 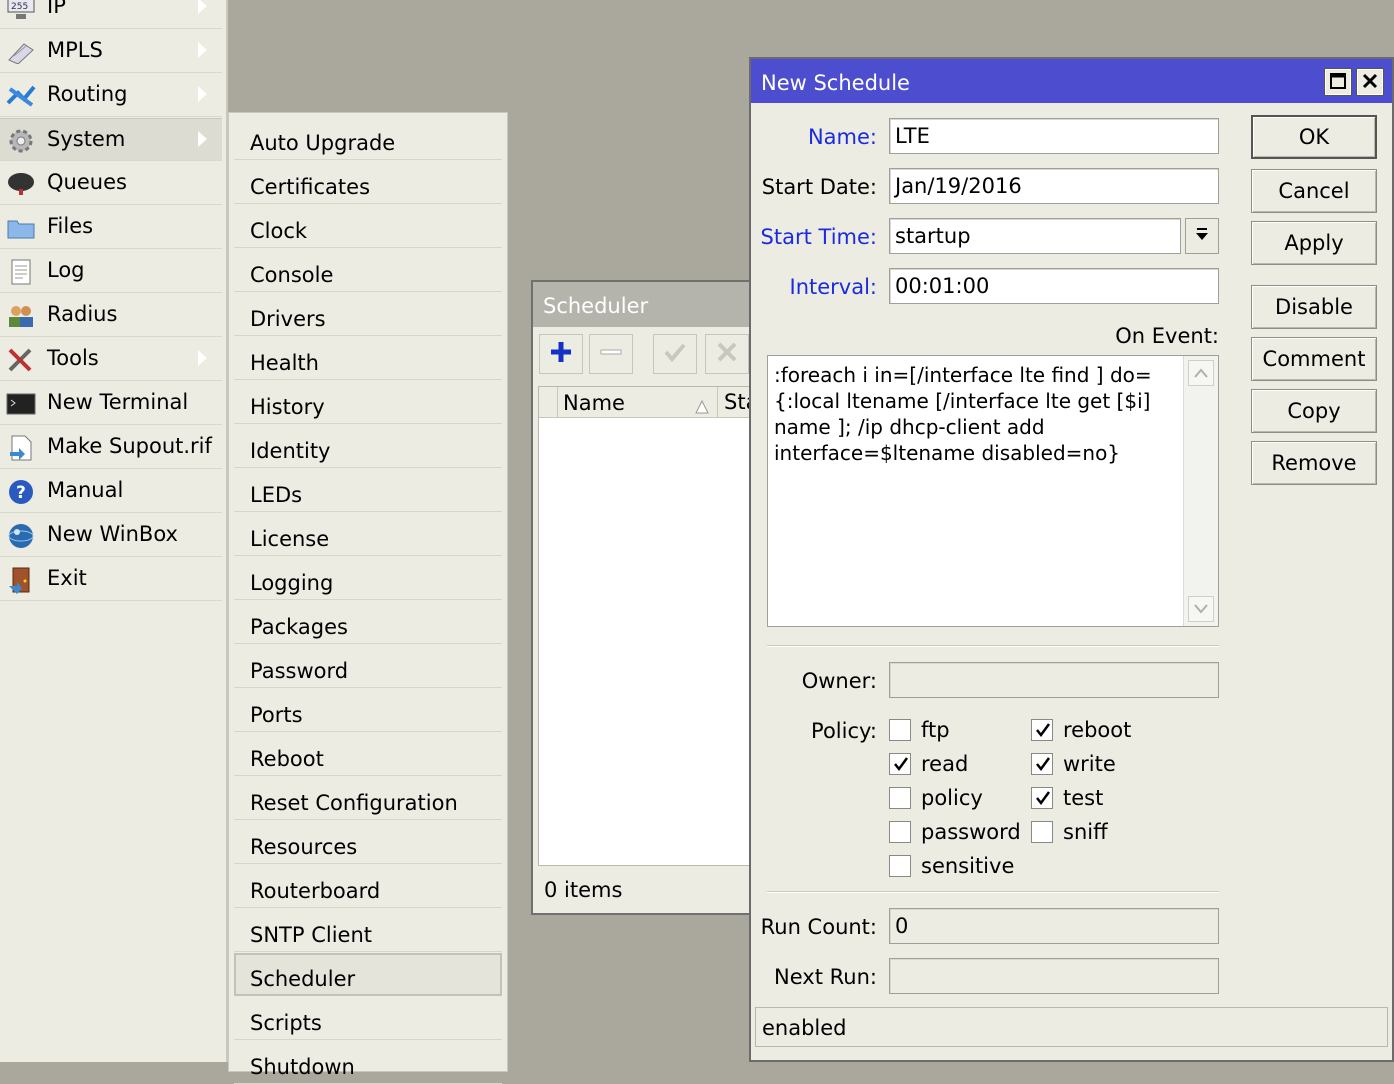 What do you see at coordinates (1370, 82) in the screenshot?
I see `close-button` at bounding box center [1370, 82].